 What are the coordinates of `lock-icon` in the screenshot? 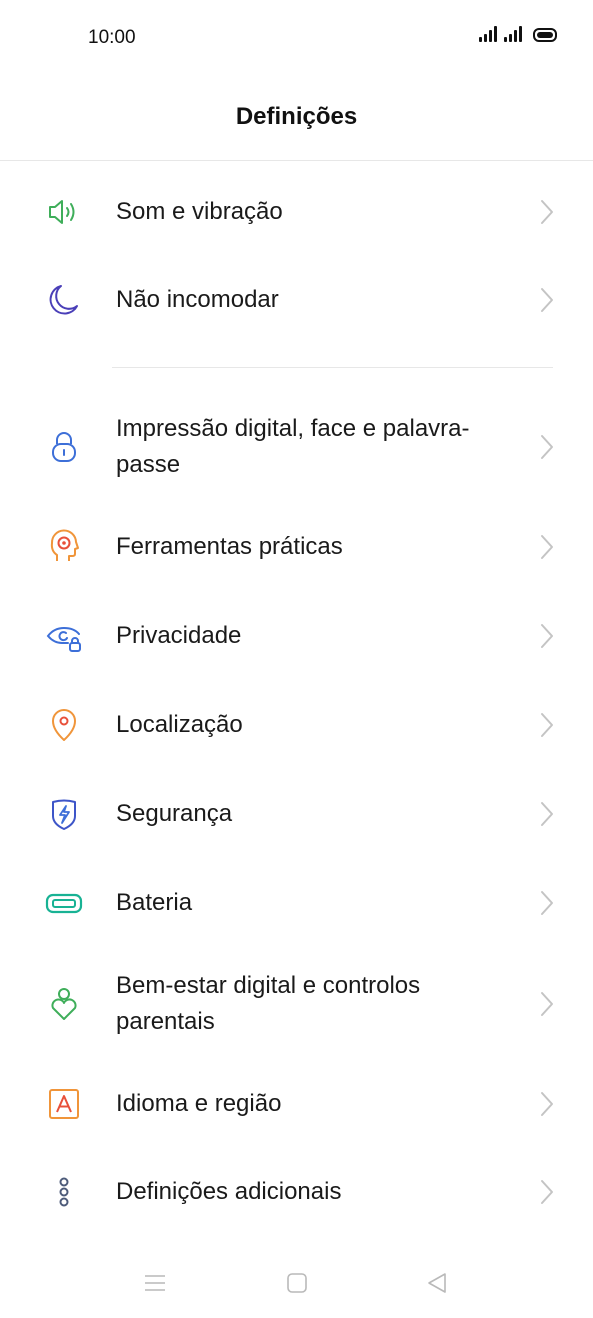 It's located at (64, 447).